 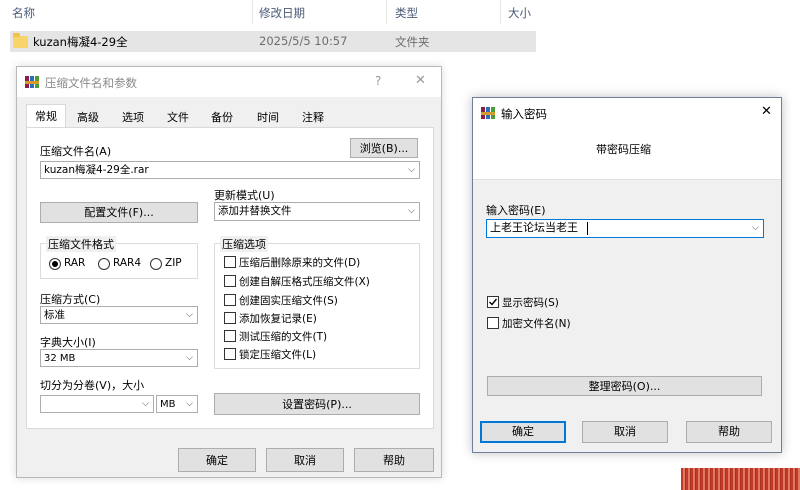 I want to click on password-help-button: 帮助, so click(x=729, y=432).